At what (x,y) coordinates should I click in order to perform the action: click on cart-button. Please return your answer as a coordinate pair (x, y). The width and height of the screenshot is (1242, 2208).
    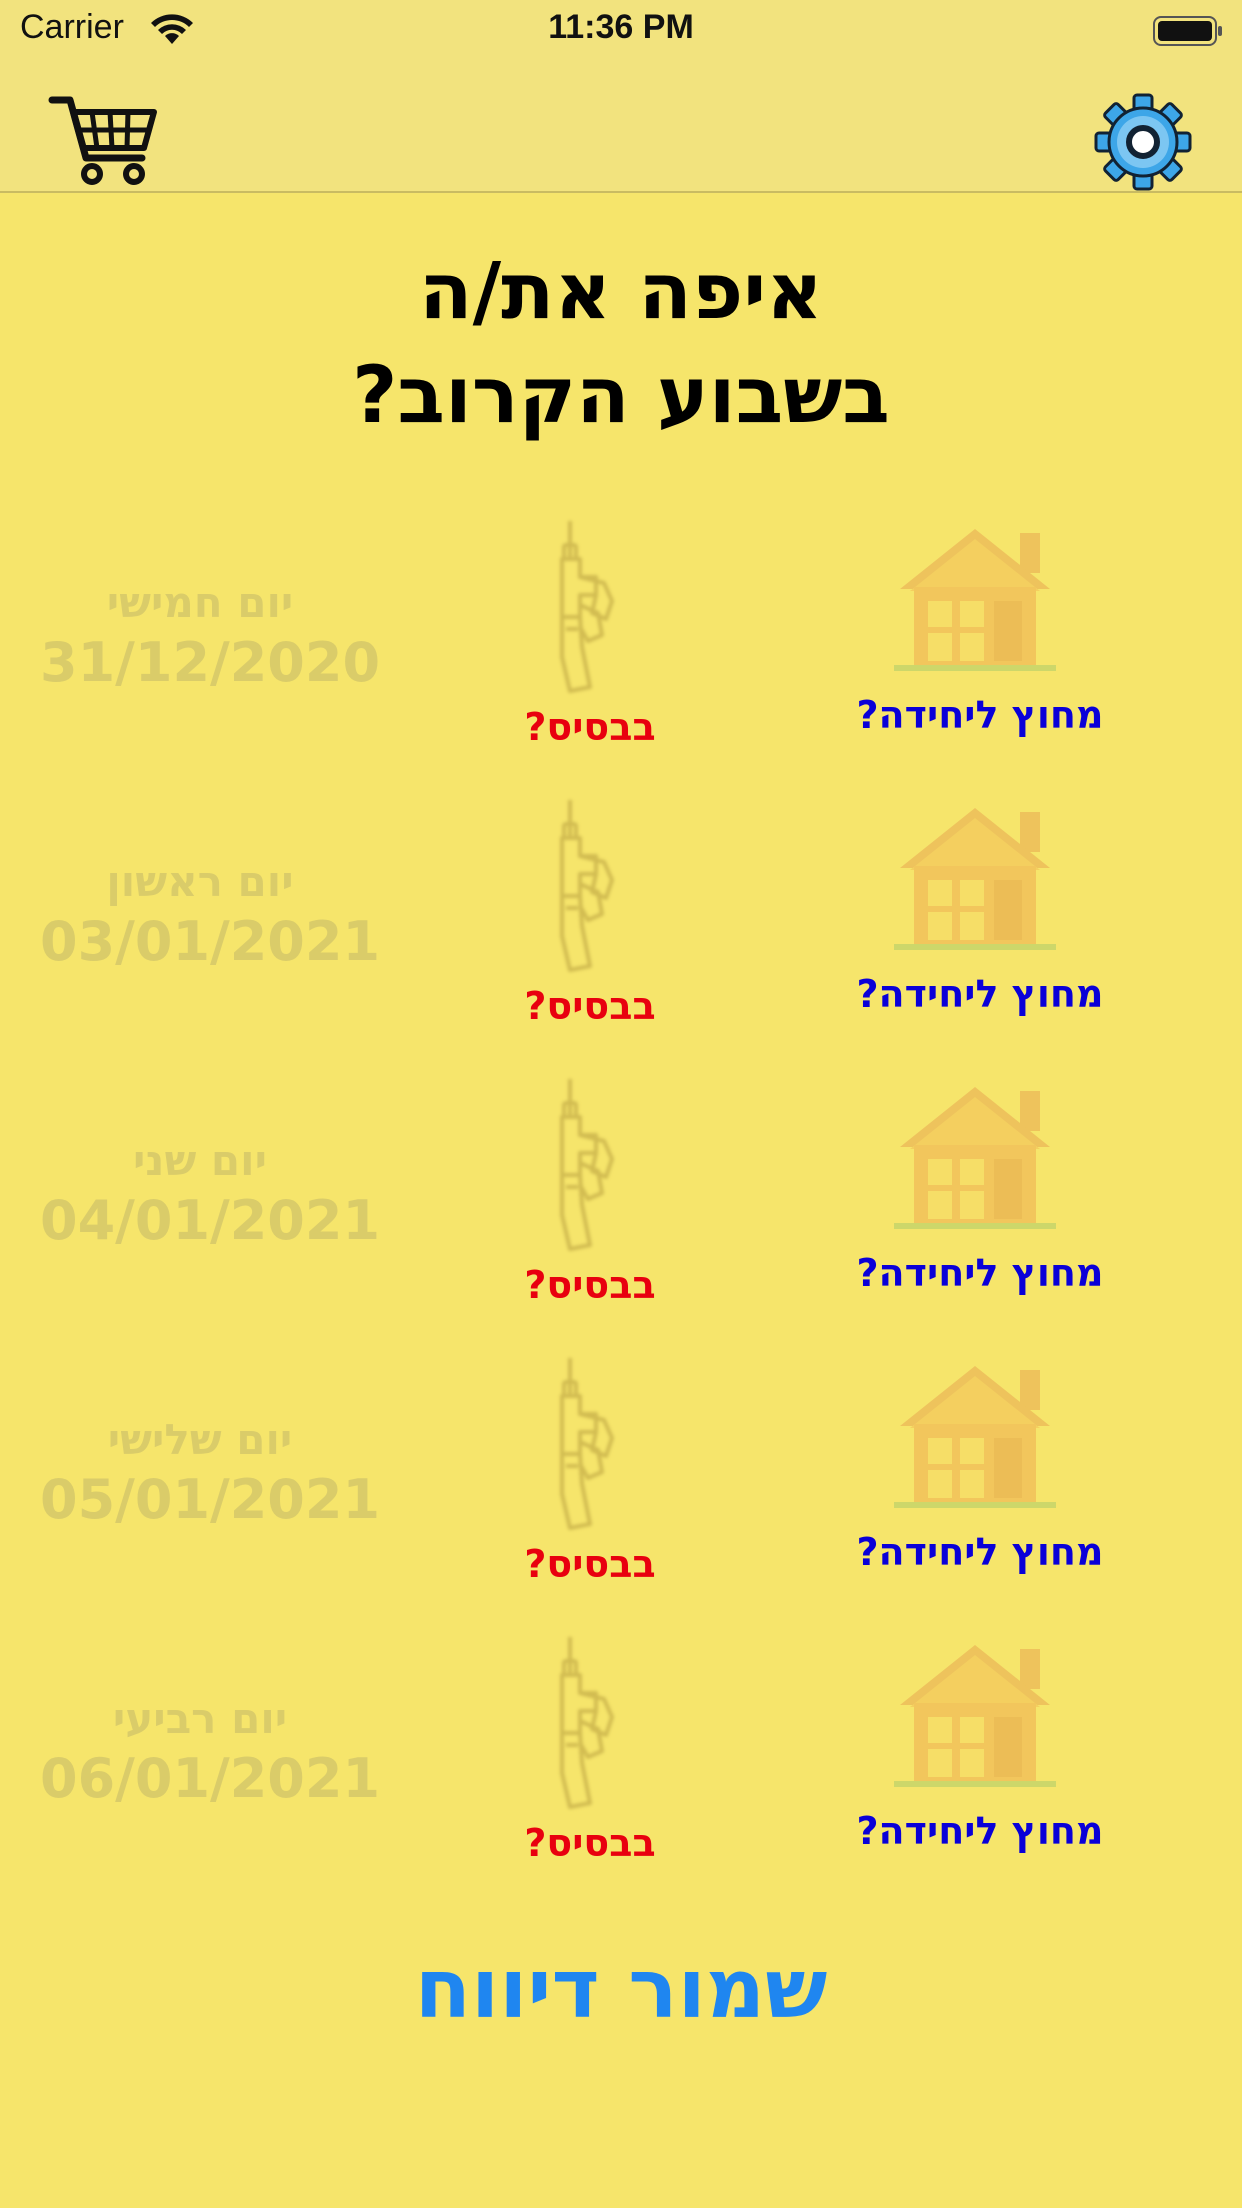
    Looking at the image, I should click on (103, 140).